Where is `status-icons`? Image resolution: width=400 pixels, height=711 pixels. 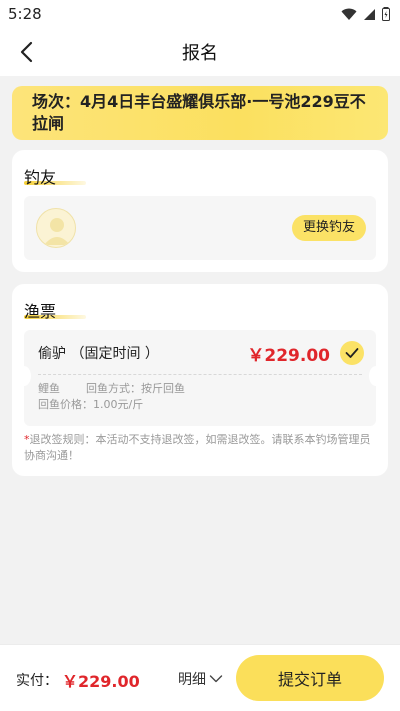 status-icons is located at coordinates (365, 14).